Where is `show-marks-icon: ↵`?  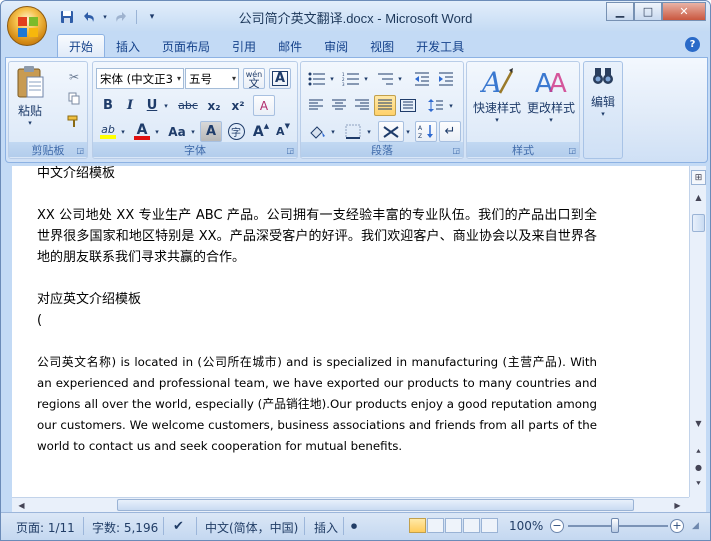
show-marks-icon: ↵ is located at coordinates (450, 131).